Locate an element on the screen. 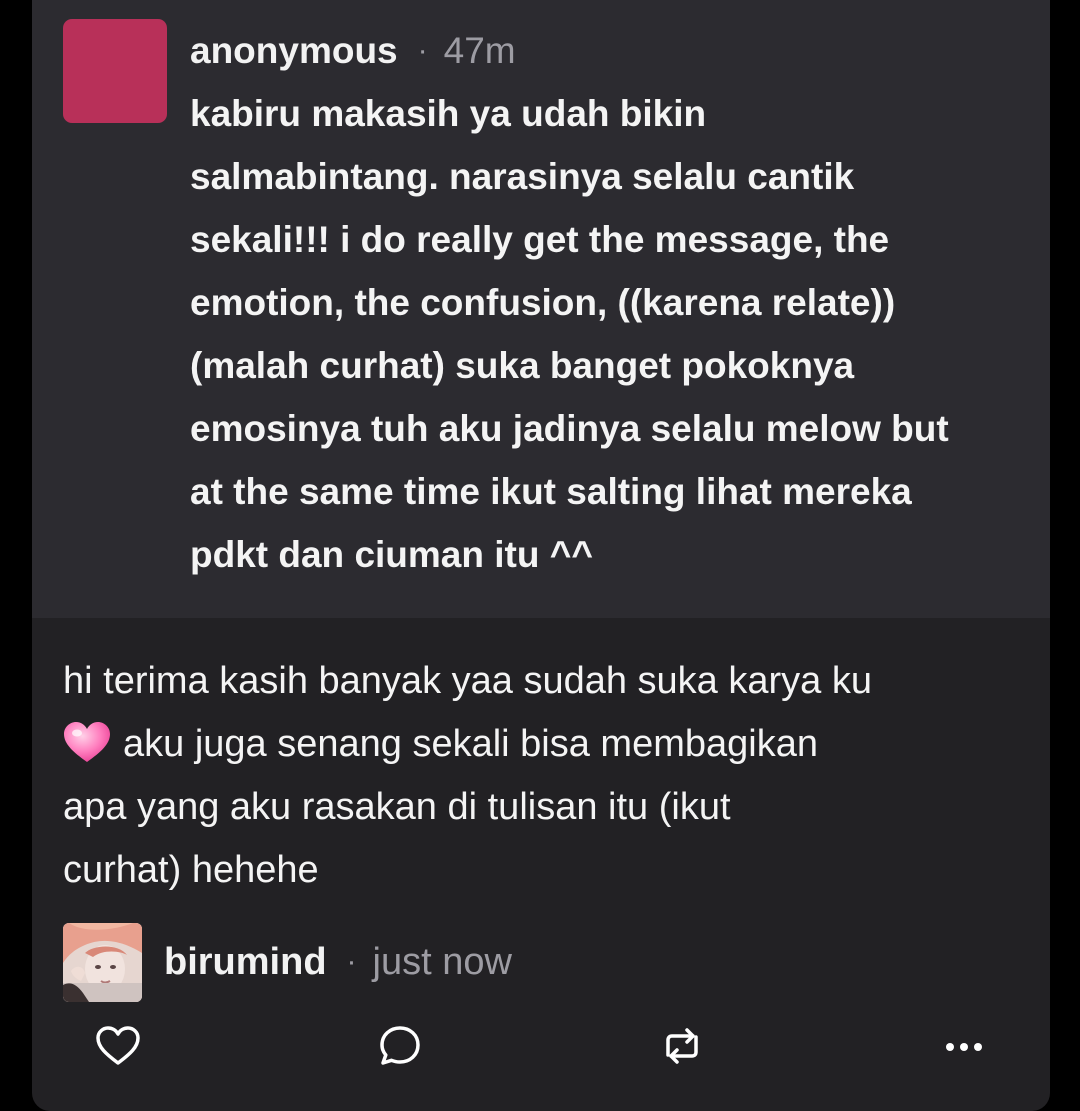 This screenshot has width=1080, height=1111. speech-bubble-icon is located at coordinates (400, 1048).